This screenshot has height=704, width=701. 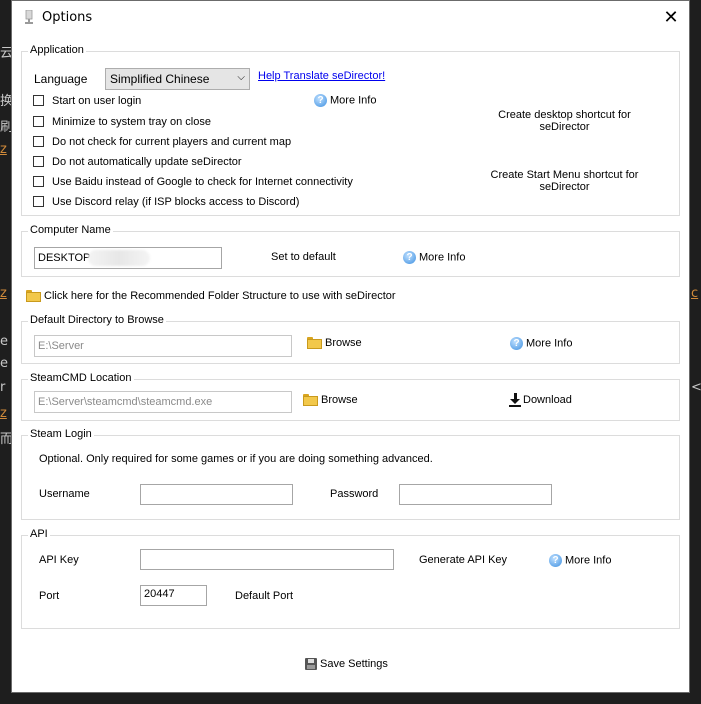 What do you see at coordinates (321, 76) in the screenshot?
I see `help-translate-link: Help Translate seDirector!` at bounding box center [321, 76].